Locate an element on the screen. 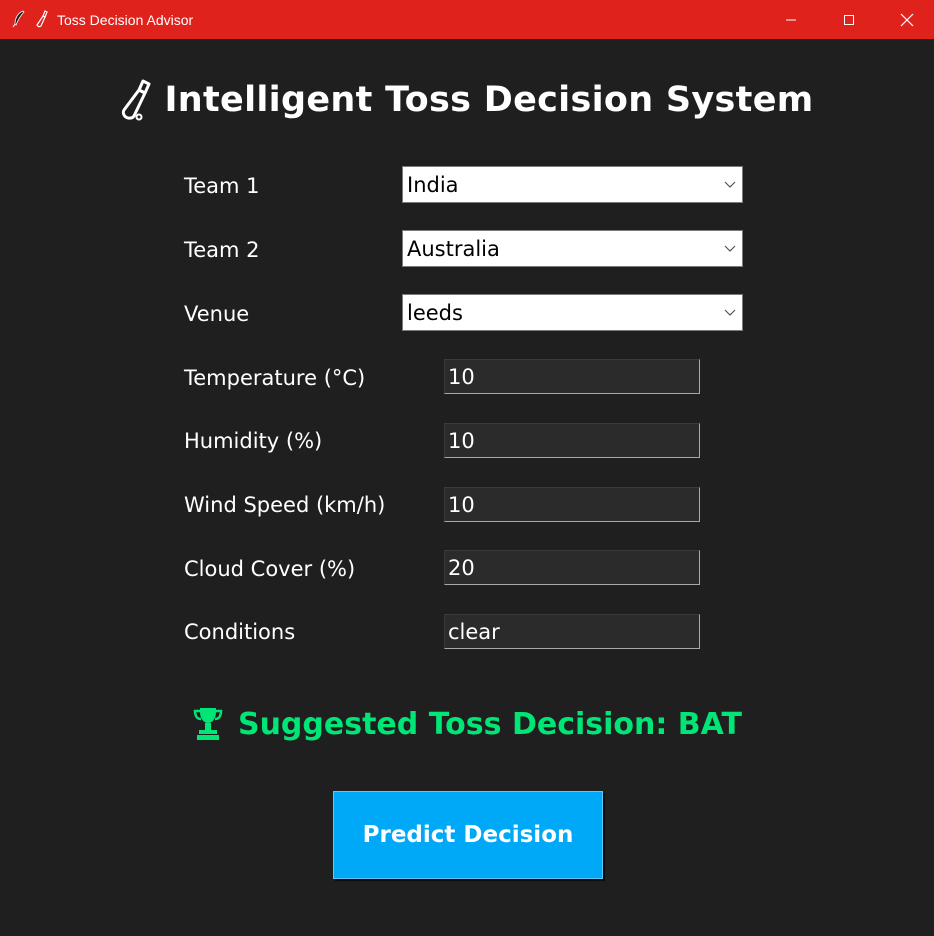 The image size is (934, 936). minimize-button is located at coordinates (791, 19).